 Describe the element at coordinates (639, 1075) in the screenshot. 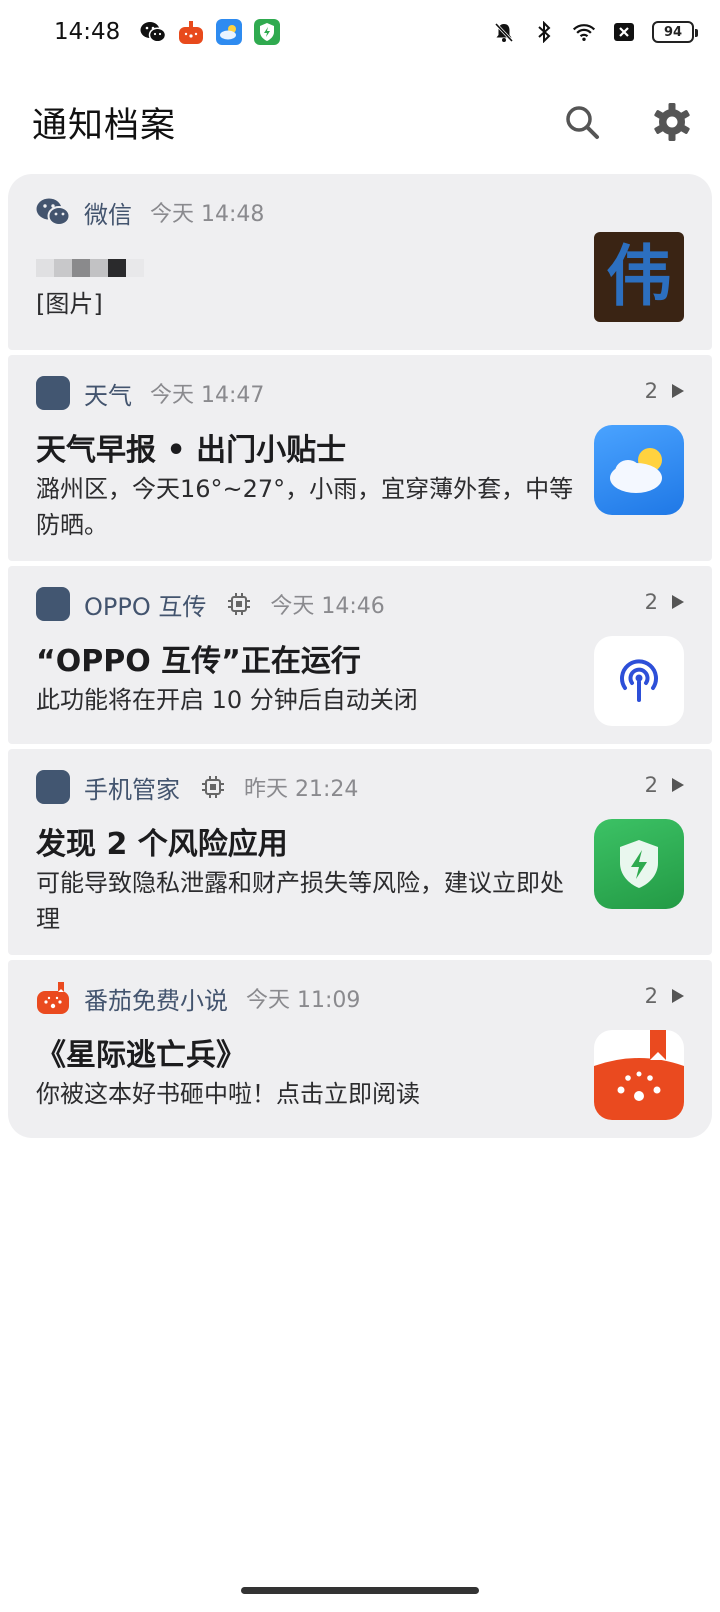

I see `fanqie-novel-icon` at that location.